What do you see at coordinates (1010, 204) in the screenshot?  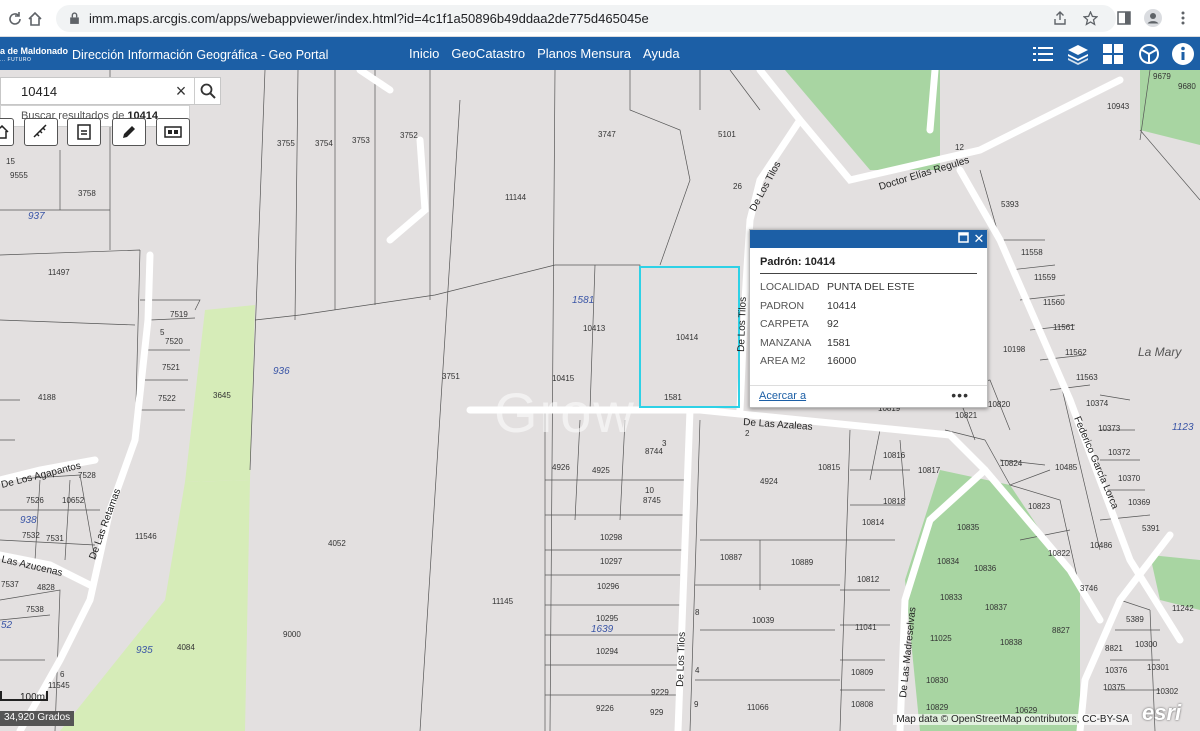 I see `parcel-label: 5393` at bounding box center [1010, 204].